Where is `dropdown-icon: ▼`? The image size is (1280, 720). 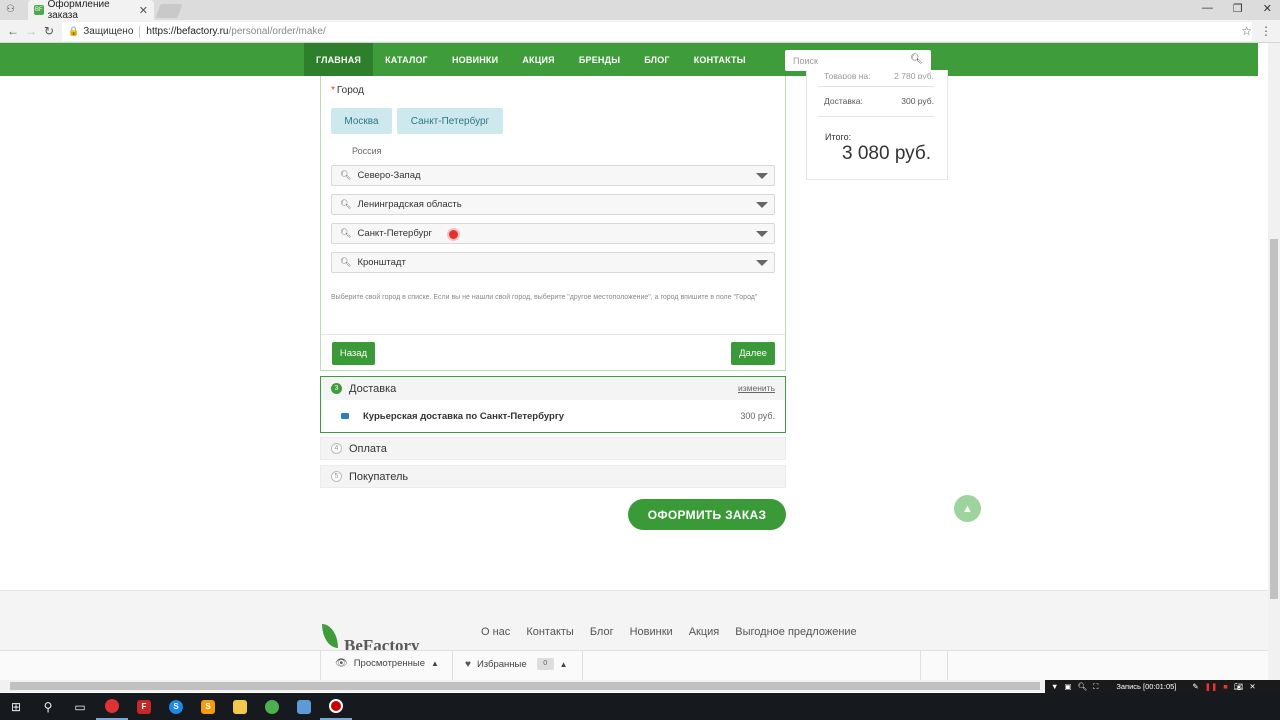 dropdown-icon: ▼ is located at coordinates (1054, 686).